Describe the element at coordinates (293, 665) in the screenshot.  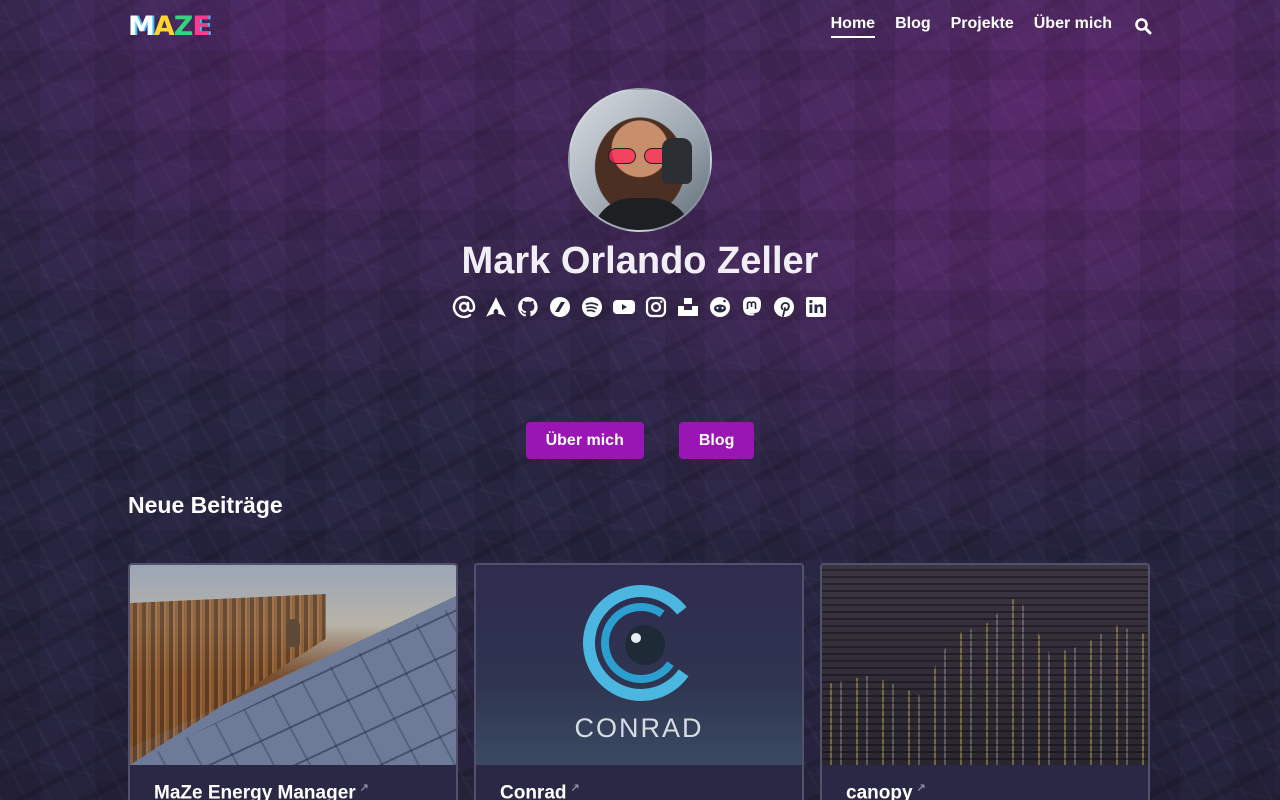
I see `post-image-solar` at that location.